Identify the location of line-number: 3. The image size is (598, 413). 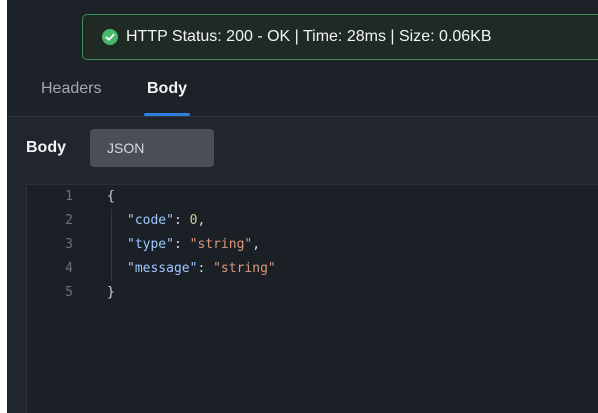
(69, 244).